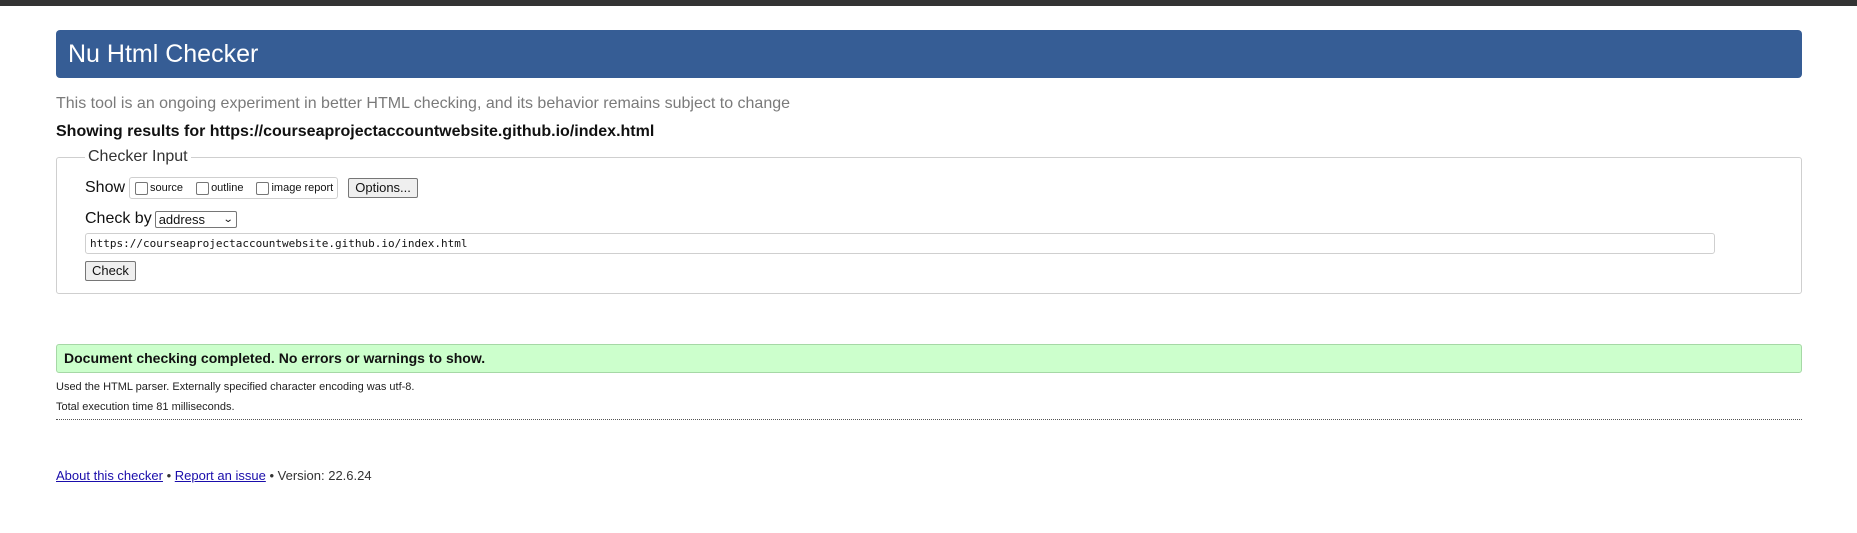 The width and height of the screenshot is (1857, 533). I want to click on show-label: Show, so click(105, 187).